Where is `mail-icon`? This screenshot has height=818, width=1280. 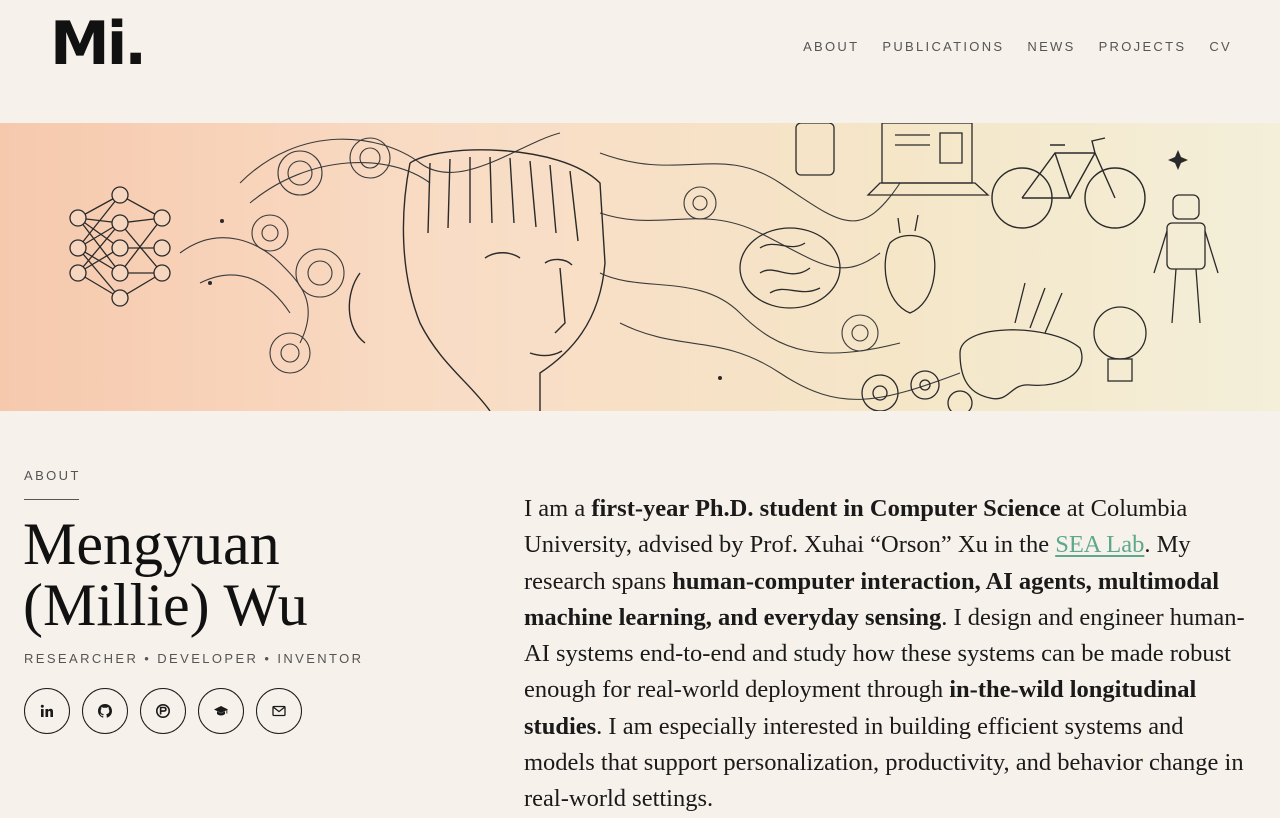
mail-icon is located at coordinates (279, 711).